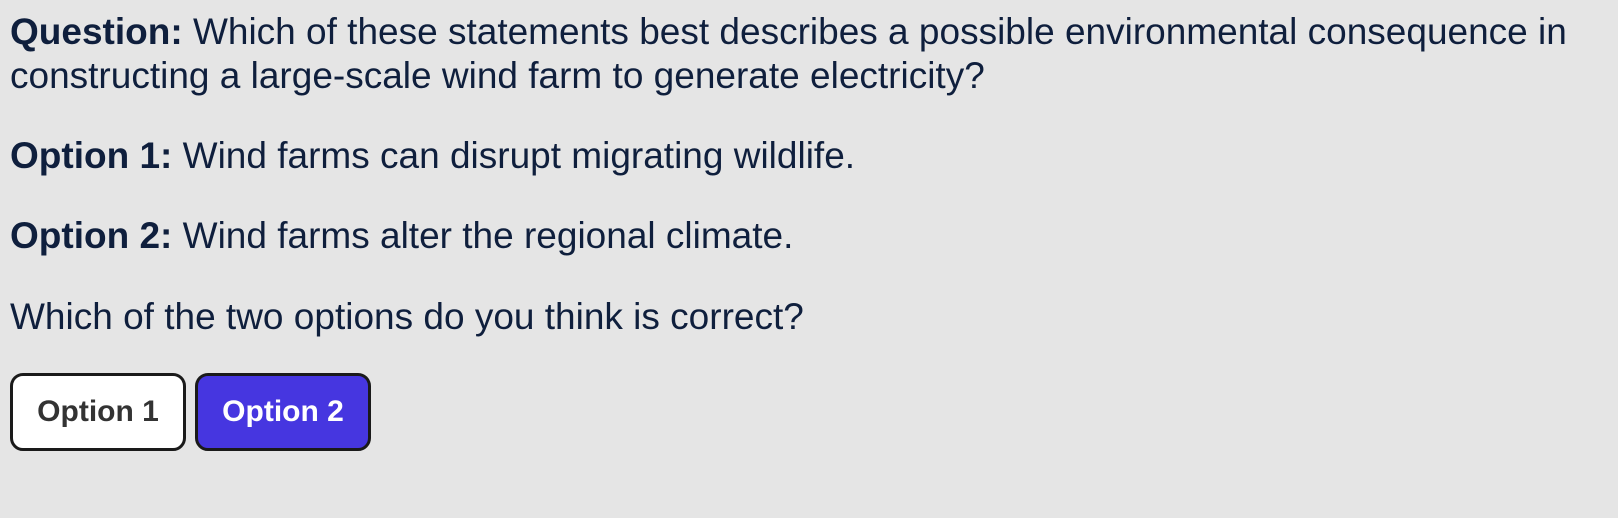 Image resolution: width=1618 pixels, height=518 pixels. I want to click on option-2-button: Option 2, so click(283, 412).